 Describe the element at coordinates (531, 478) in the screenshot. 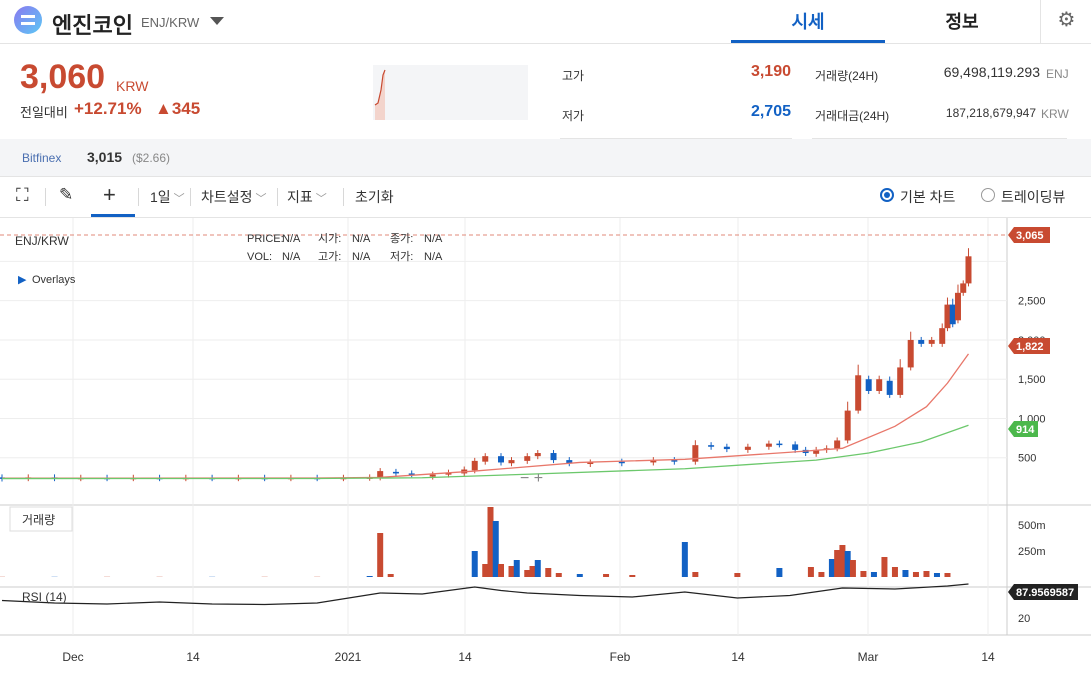

I see `zoom-controls: − +` at that location.